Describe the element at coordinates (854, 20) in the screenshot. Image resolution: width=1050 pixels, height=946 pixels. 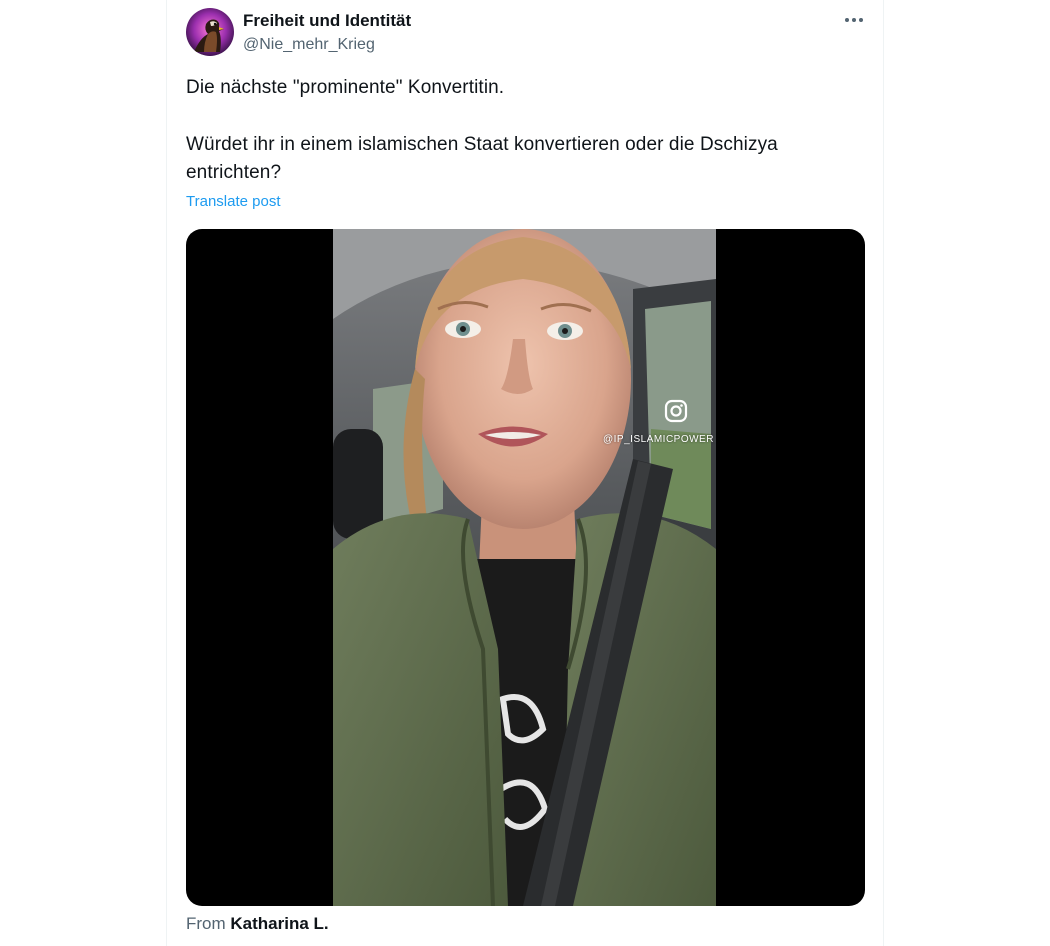
I see `more-options-icon` at that location.